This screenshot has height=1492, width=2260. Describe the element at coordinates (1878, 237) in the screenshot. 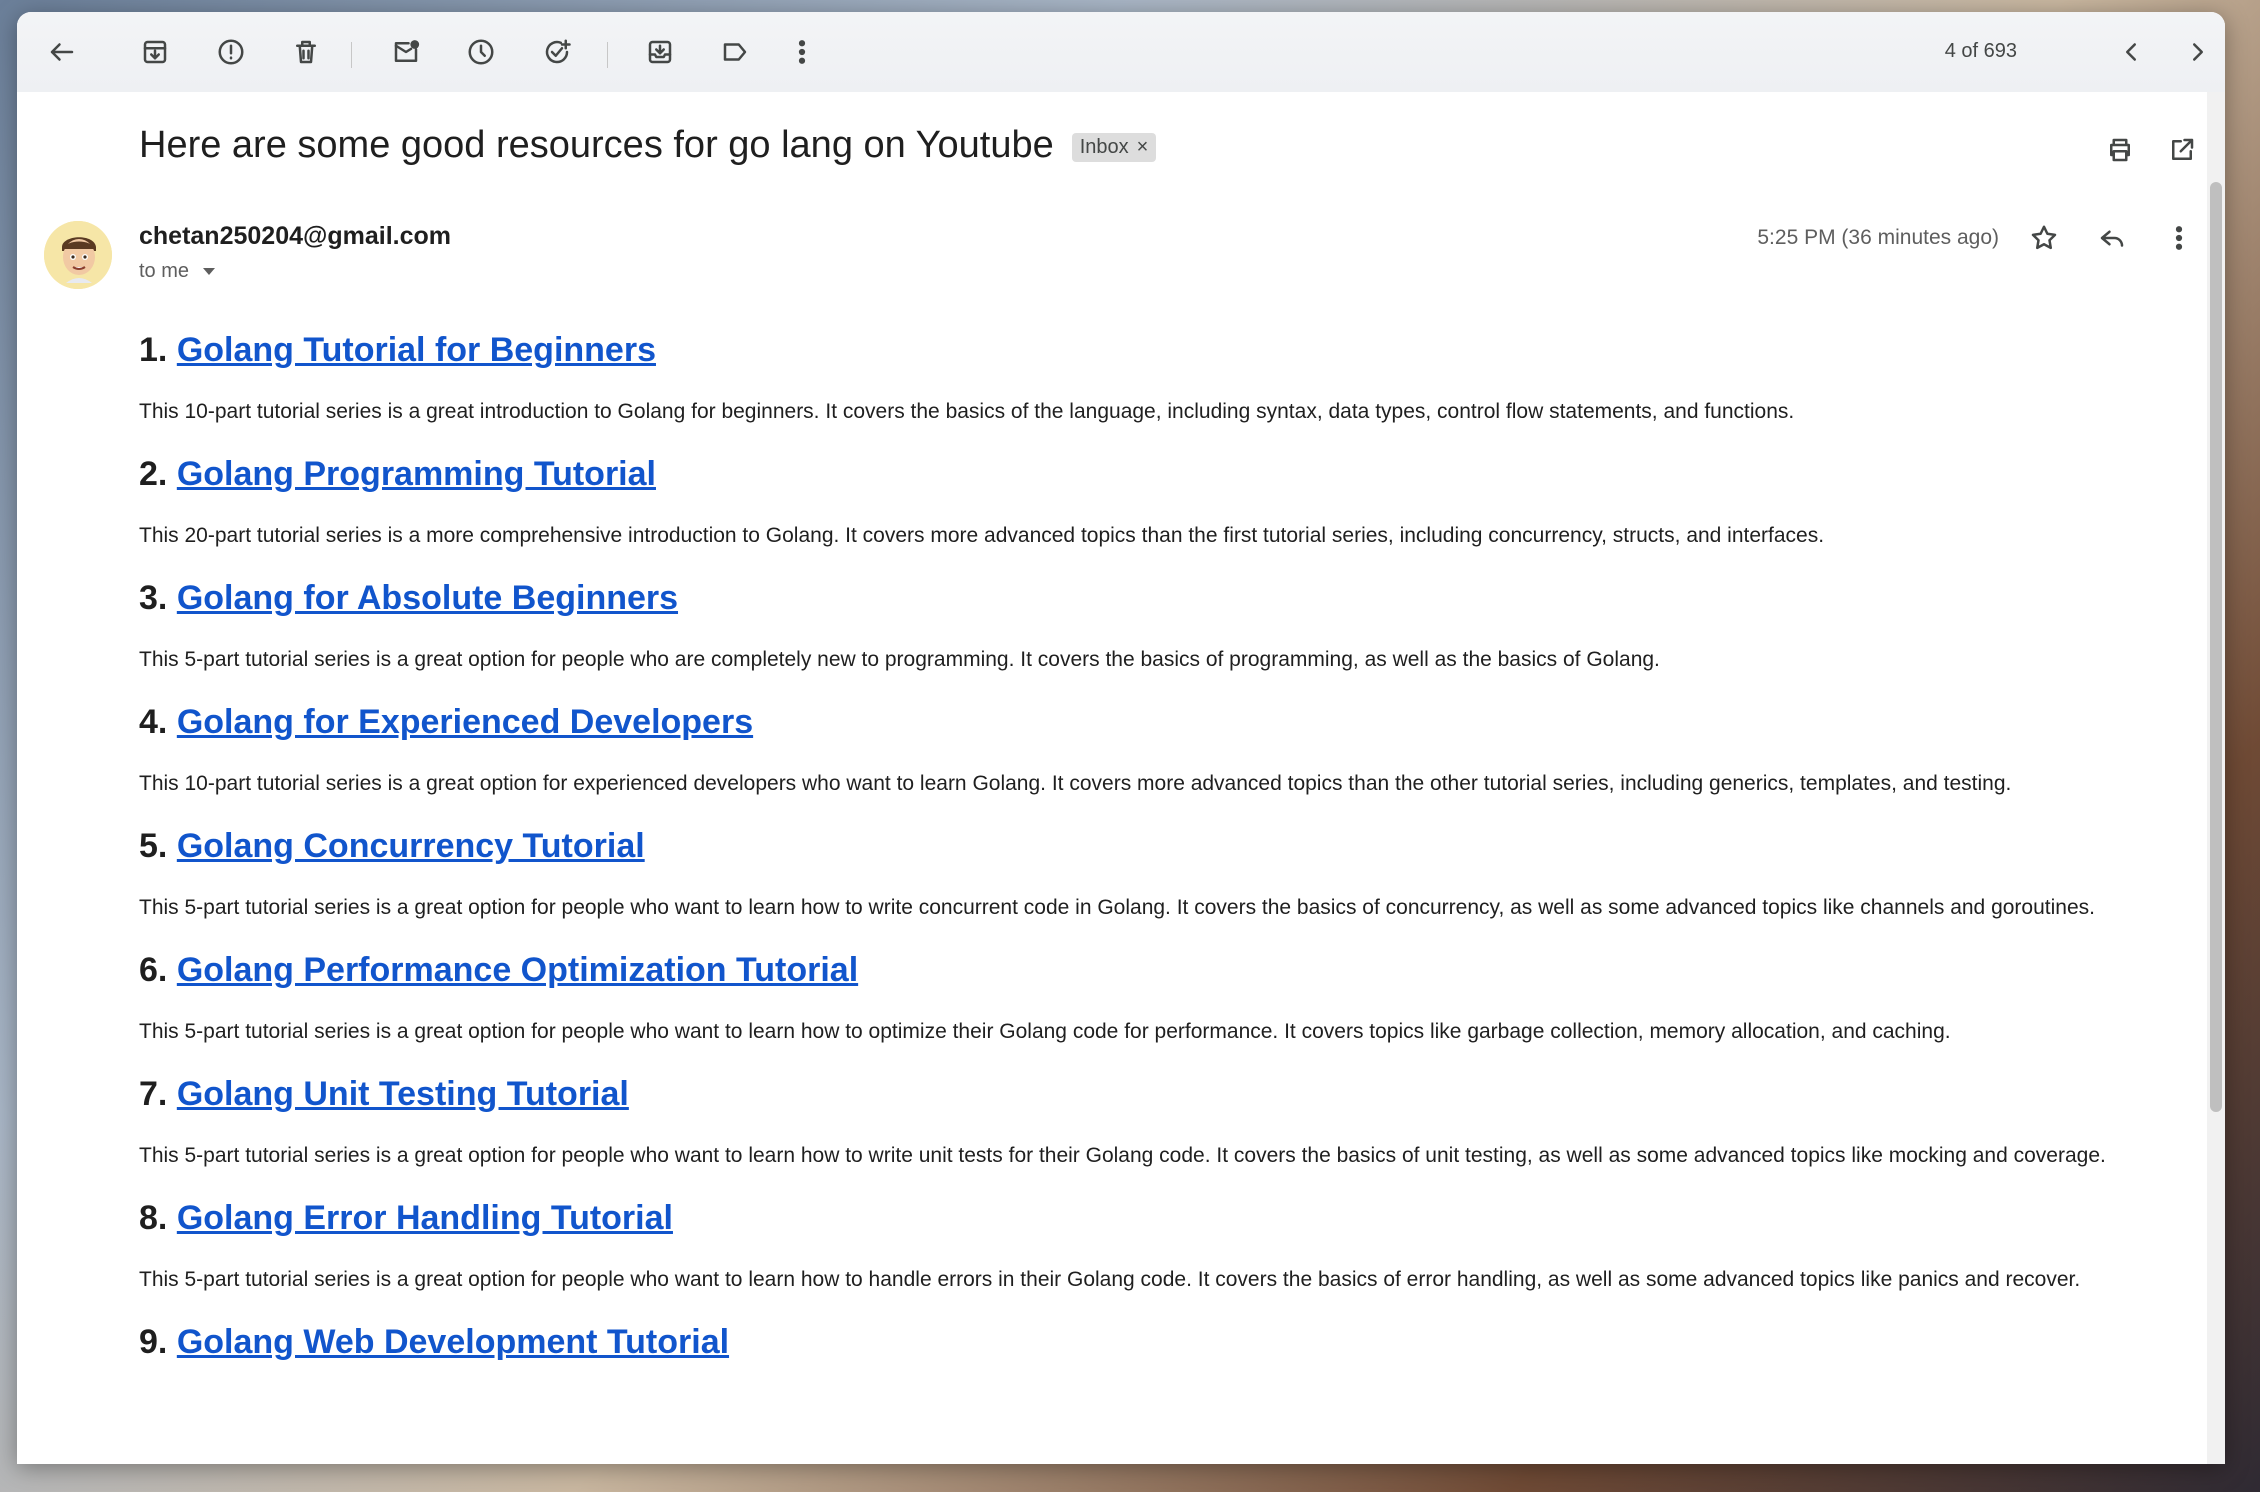

I see `email-timestamp: 5:25 PM (36 minutes ago)` at that location.